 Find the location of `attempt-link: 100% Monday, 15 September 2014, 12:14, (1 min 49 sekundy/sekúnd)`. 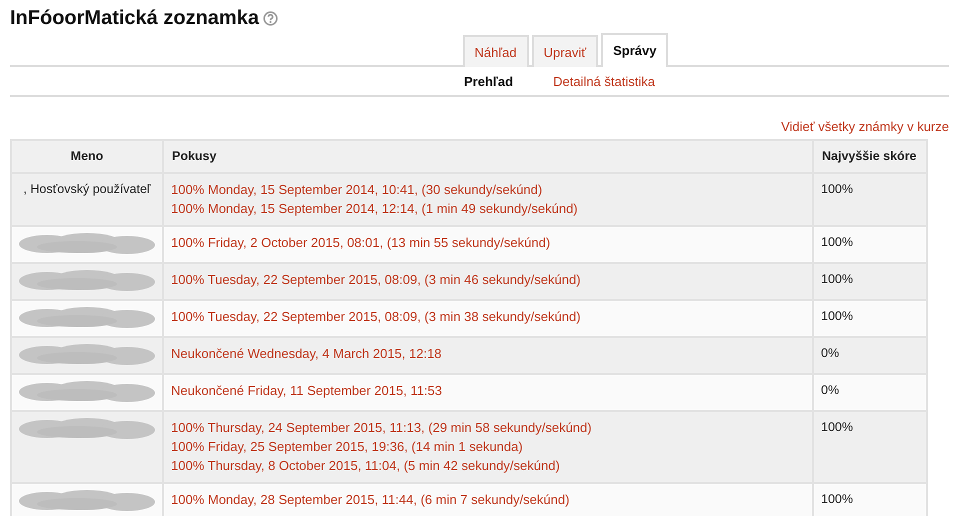

attempt-link: 100% Monday, 15 September 2014, 12:14, (1 min 49 sekundy/sekúnd) is located at coordinates (374, 208).